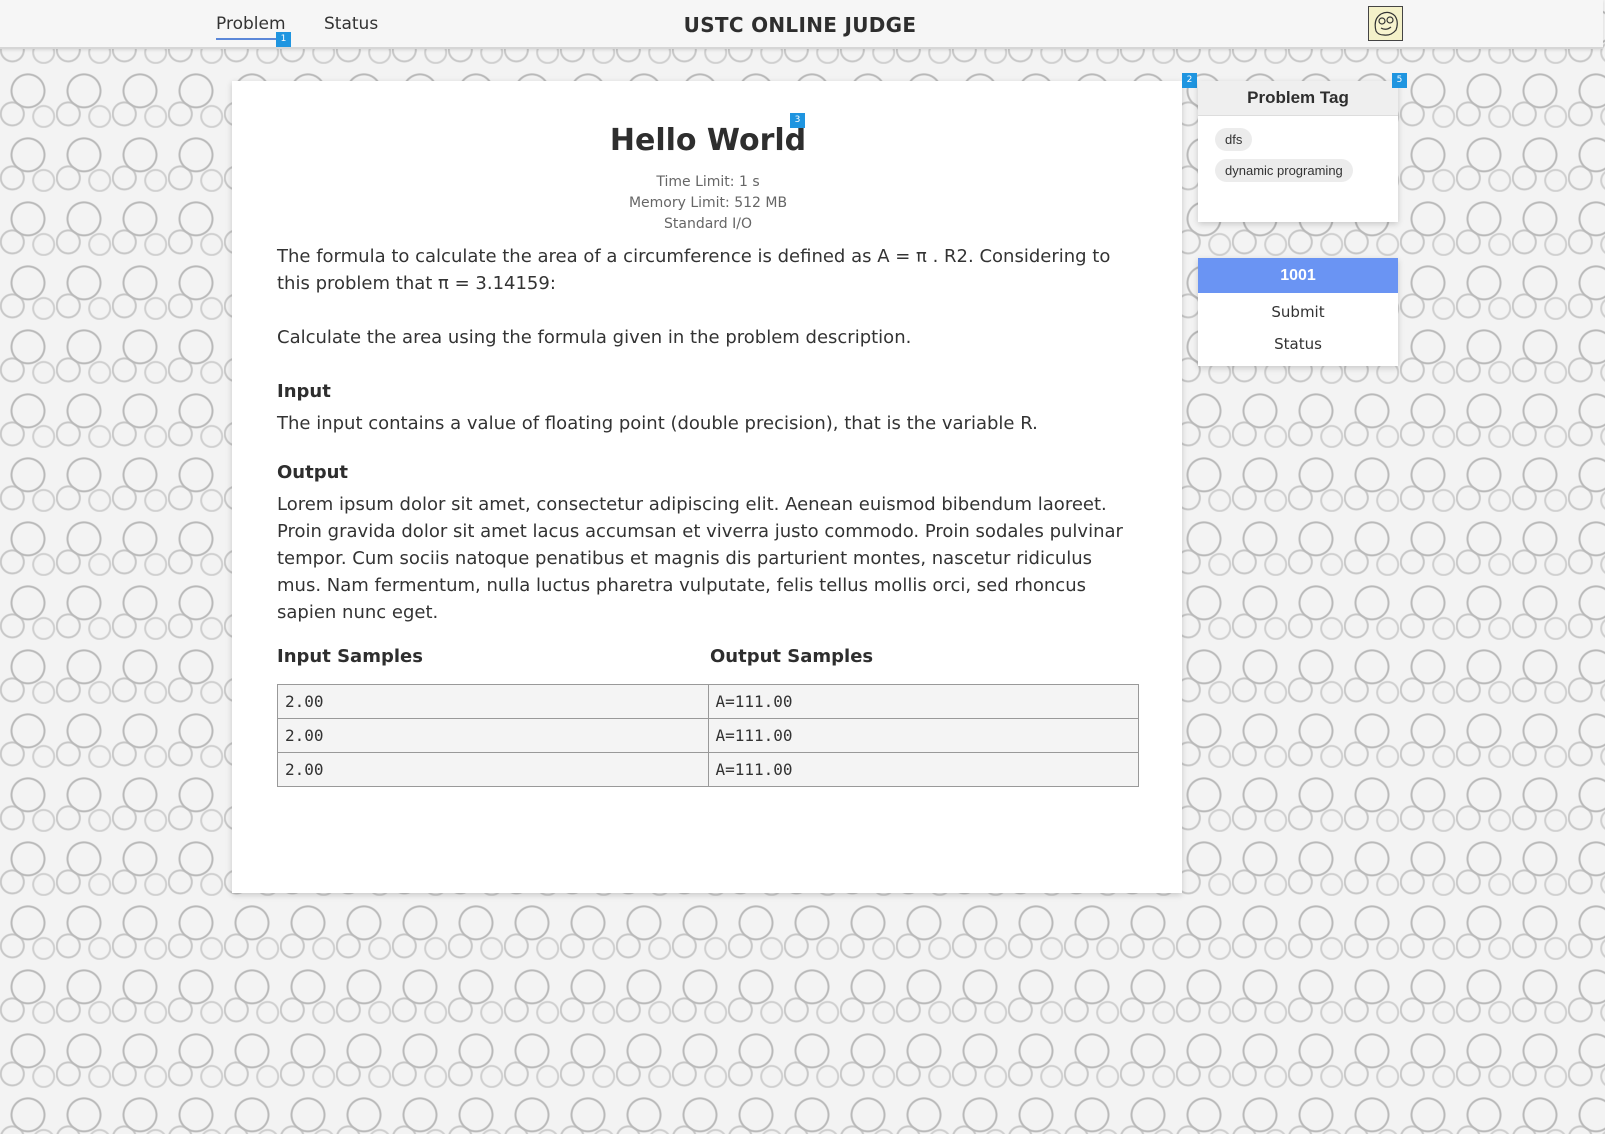  I want to click on tag-list: dfs dynamic programing, so click(1298, 149).